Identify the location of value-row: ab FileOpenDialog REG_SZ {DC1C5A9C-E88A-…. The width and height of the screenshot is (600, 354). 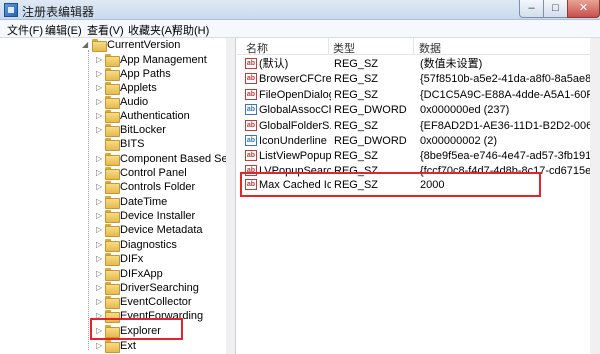
(418, 95).